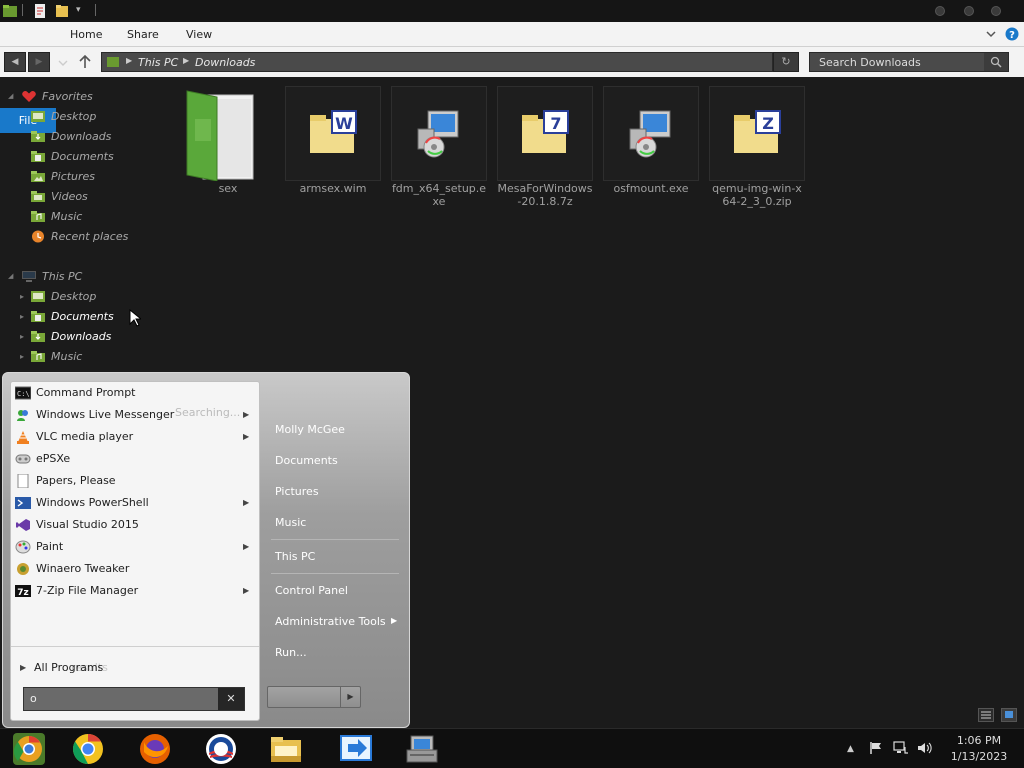 The width and height of the screenshot is (1024, 768). Describe the element at coordinates (422, 750) in the screenshot. I see `taskbar-setup` at that location.